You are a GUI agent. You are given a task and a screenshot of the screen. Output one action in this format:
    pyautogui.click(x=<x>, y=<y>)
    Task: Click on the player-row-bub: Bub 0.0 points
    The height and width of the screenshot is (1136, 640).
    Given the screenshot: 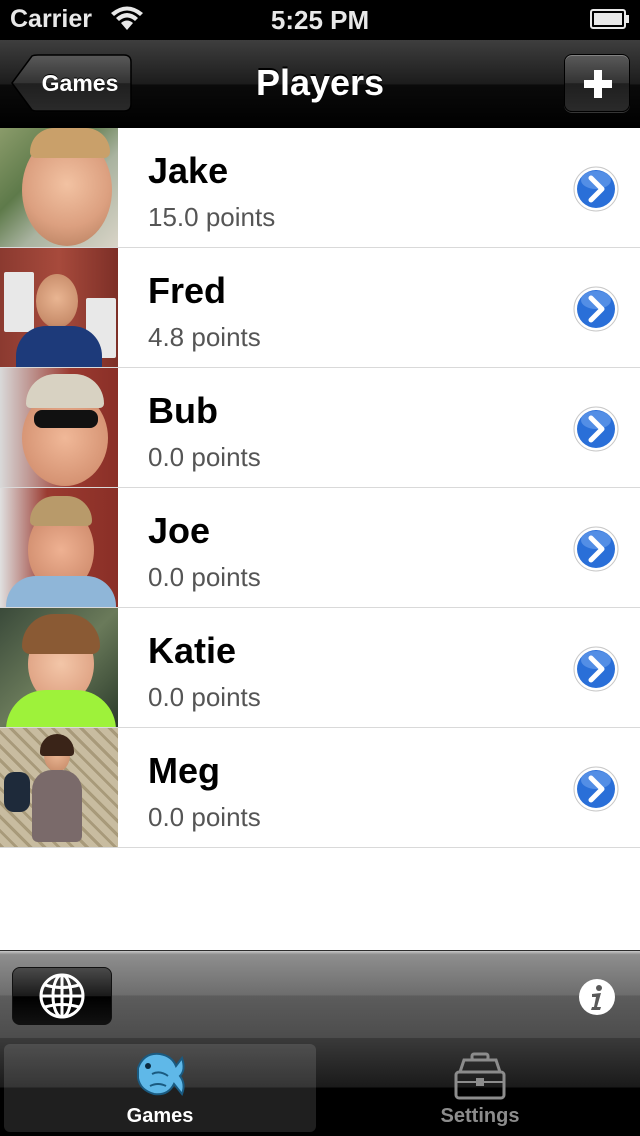 What is the action you would take?
    pyautogui.click(x=320, y=428)
    